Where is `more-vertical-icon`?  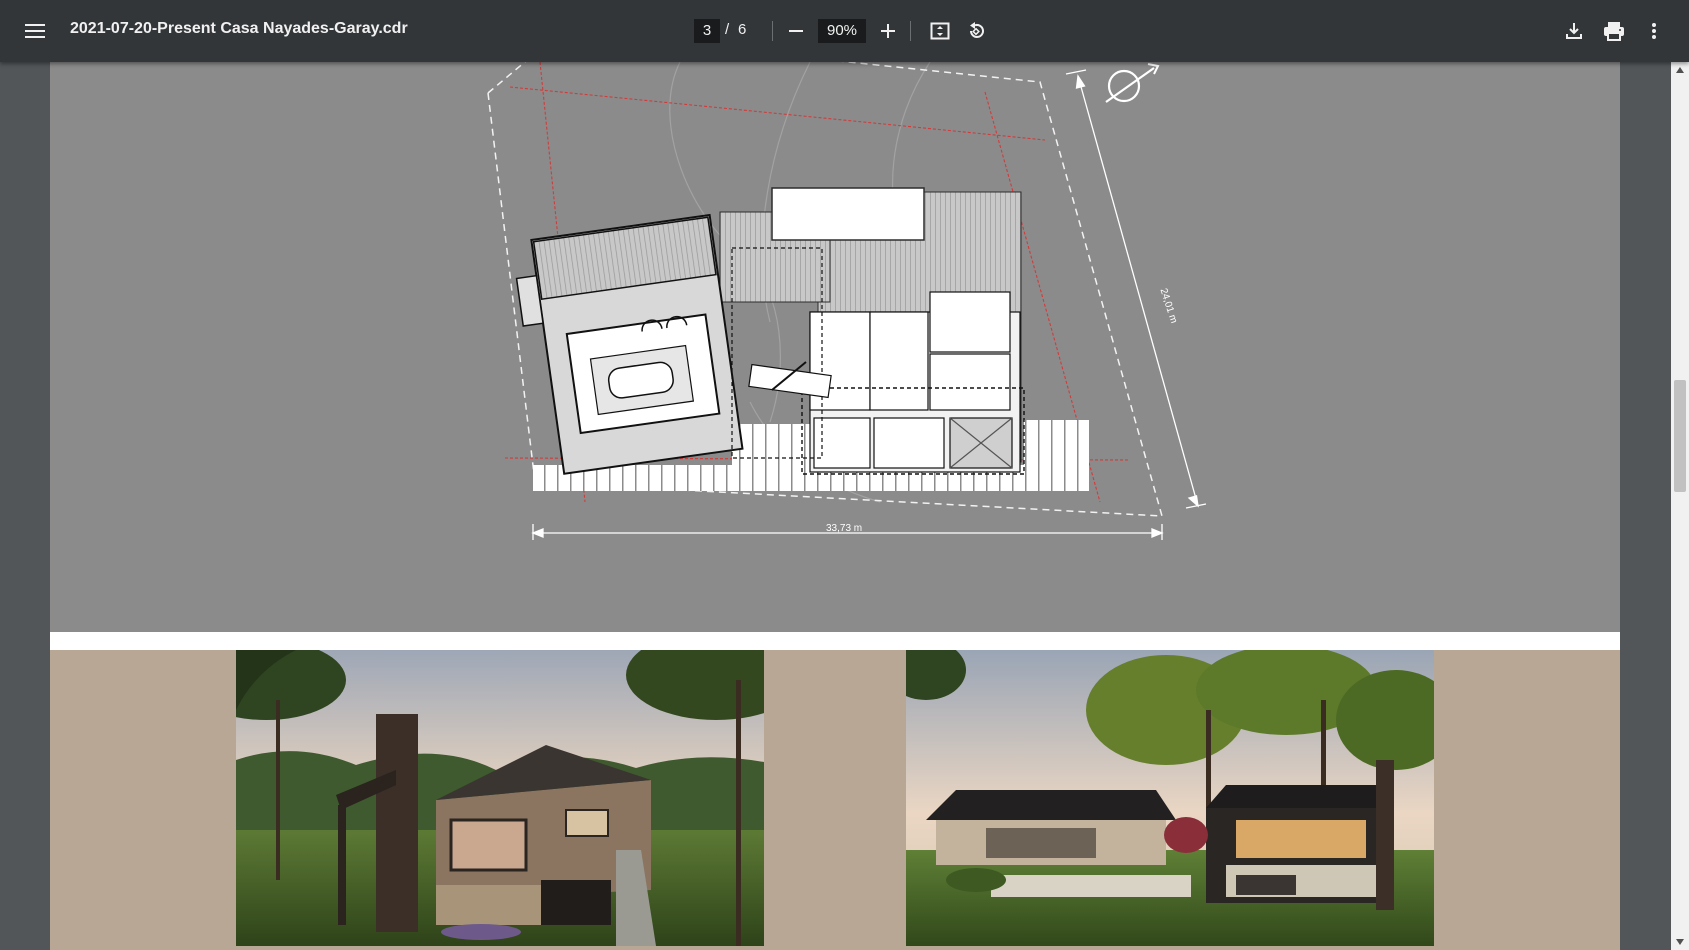 more-vertical-icon is located at coordinates (1654, 31).